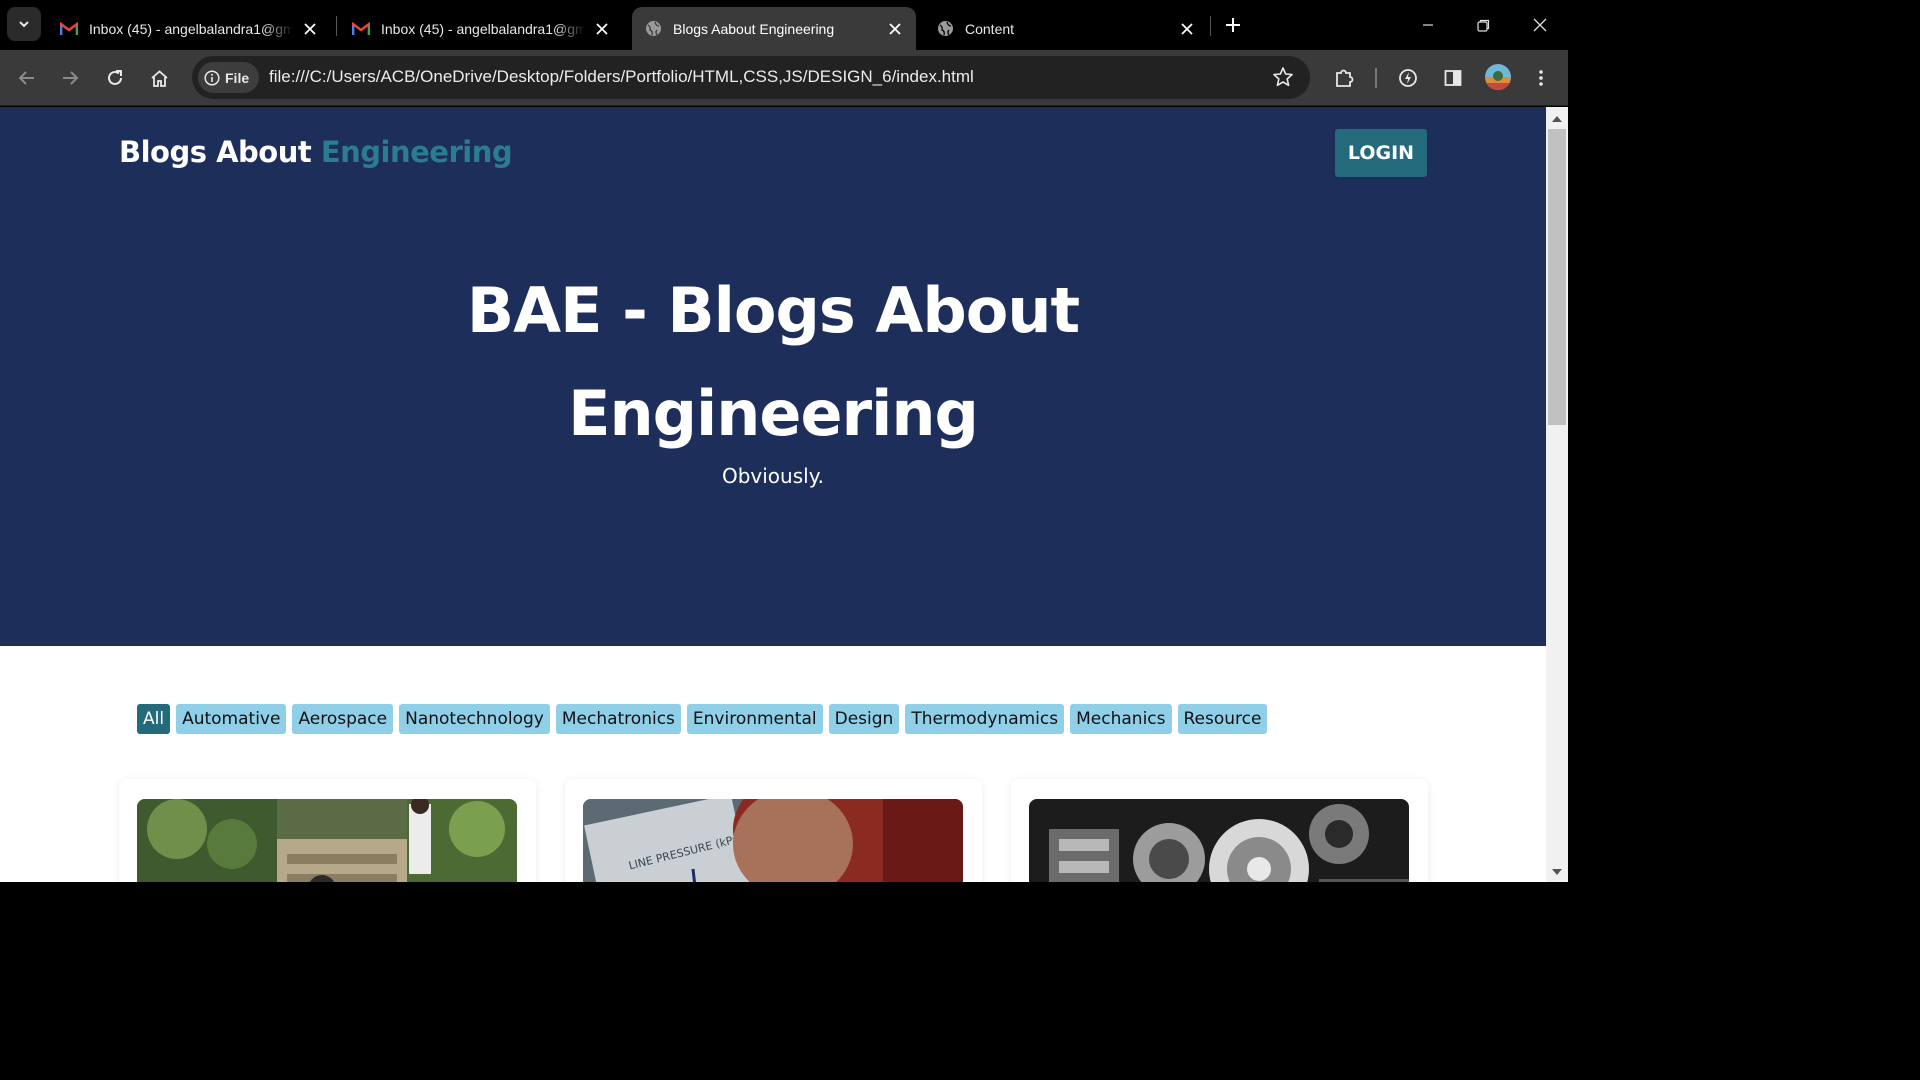 The image size is (1920, 1080). I want to click on extensions-button, so click(1344, 78).